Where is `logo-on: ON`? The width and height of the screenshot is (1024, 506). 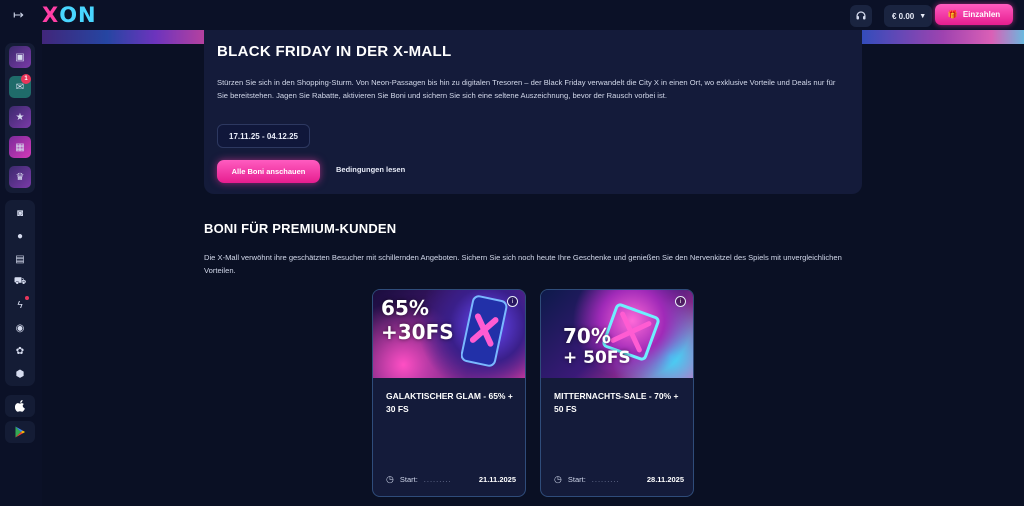 logo-on: ON is located at coordinates (78, 15).